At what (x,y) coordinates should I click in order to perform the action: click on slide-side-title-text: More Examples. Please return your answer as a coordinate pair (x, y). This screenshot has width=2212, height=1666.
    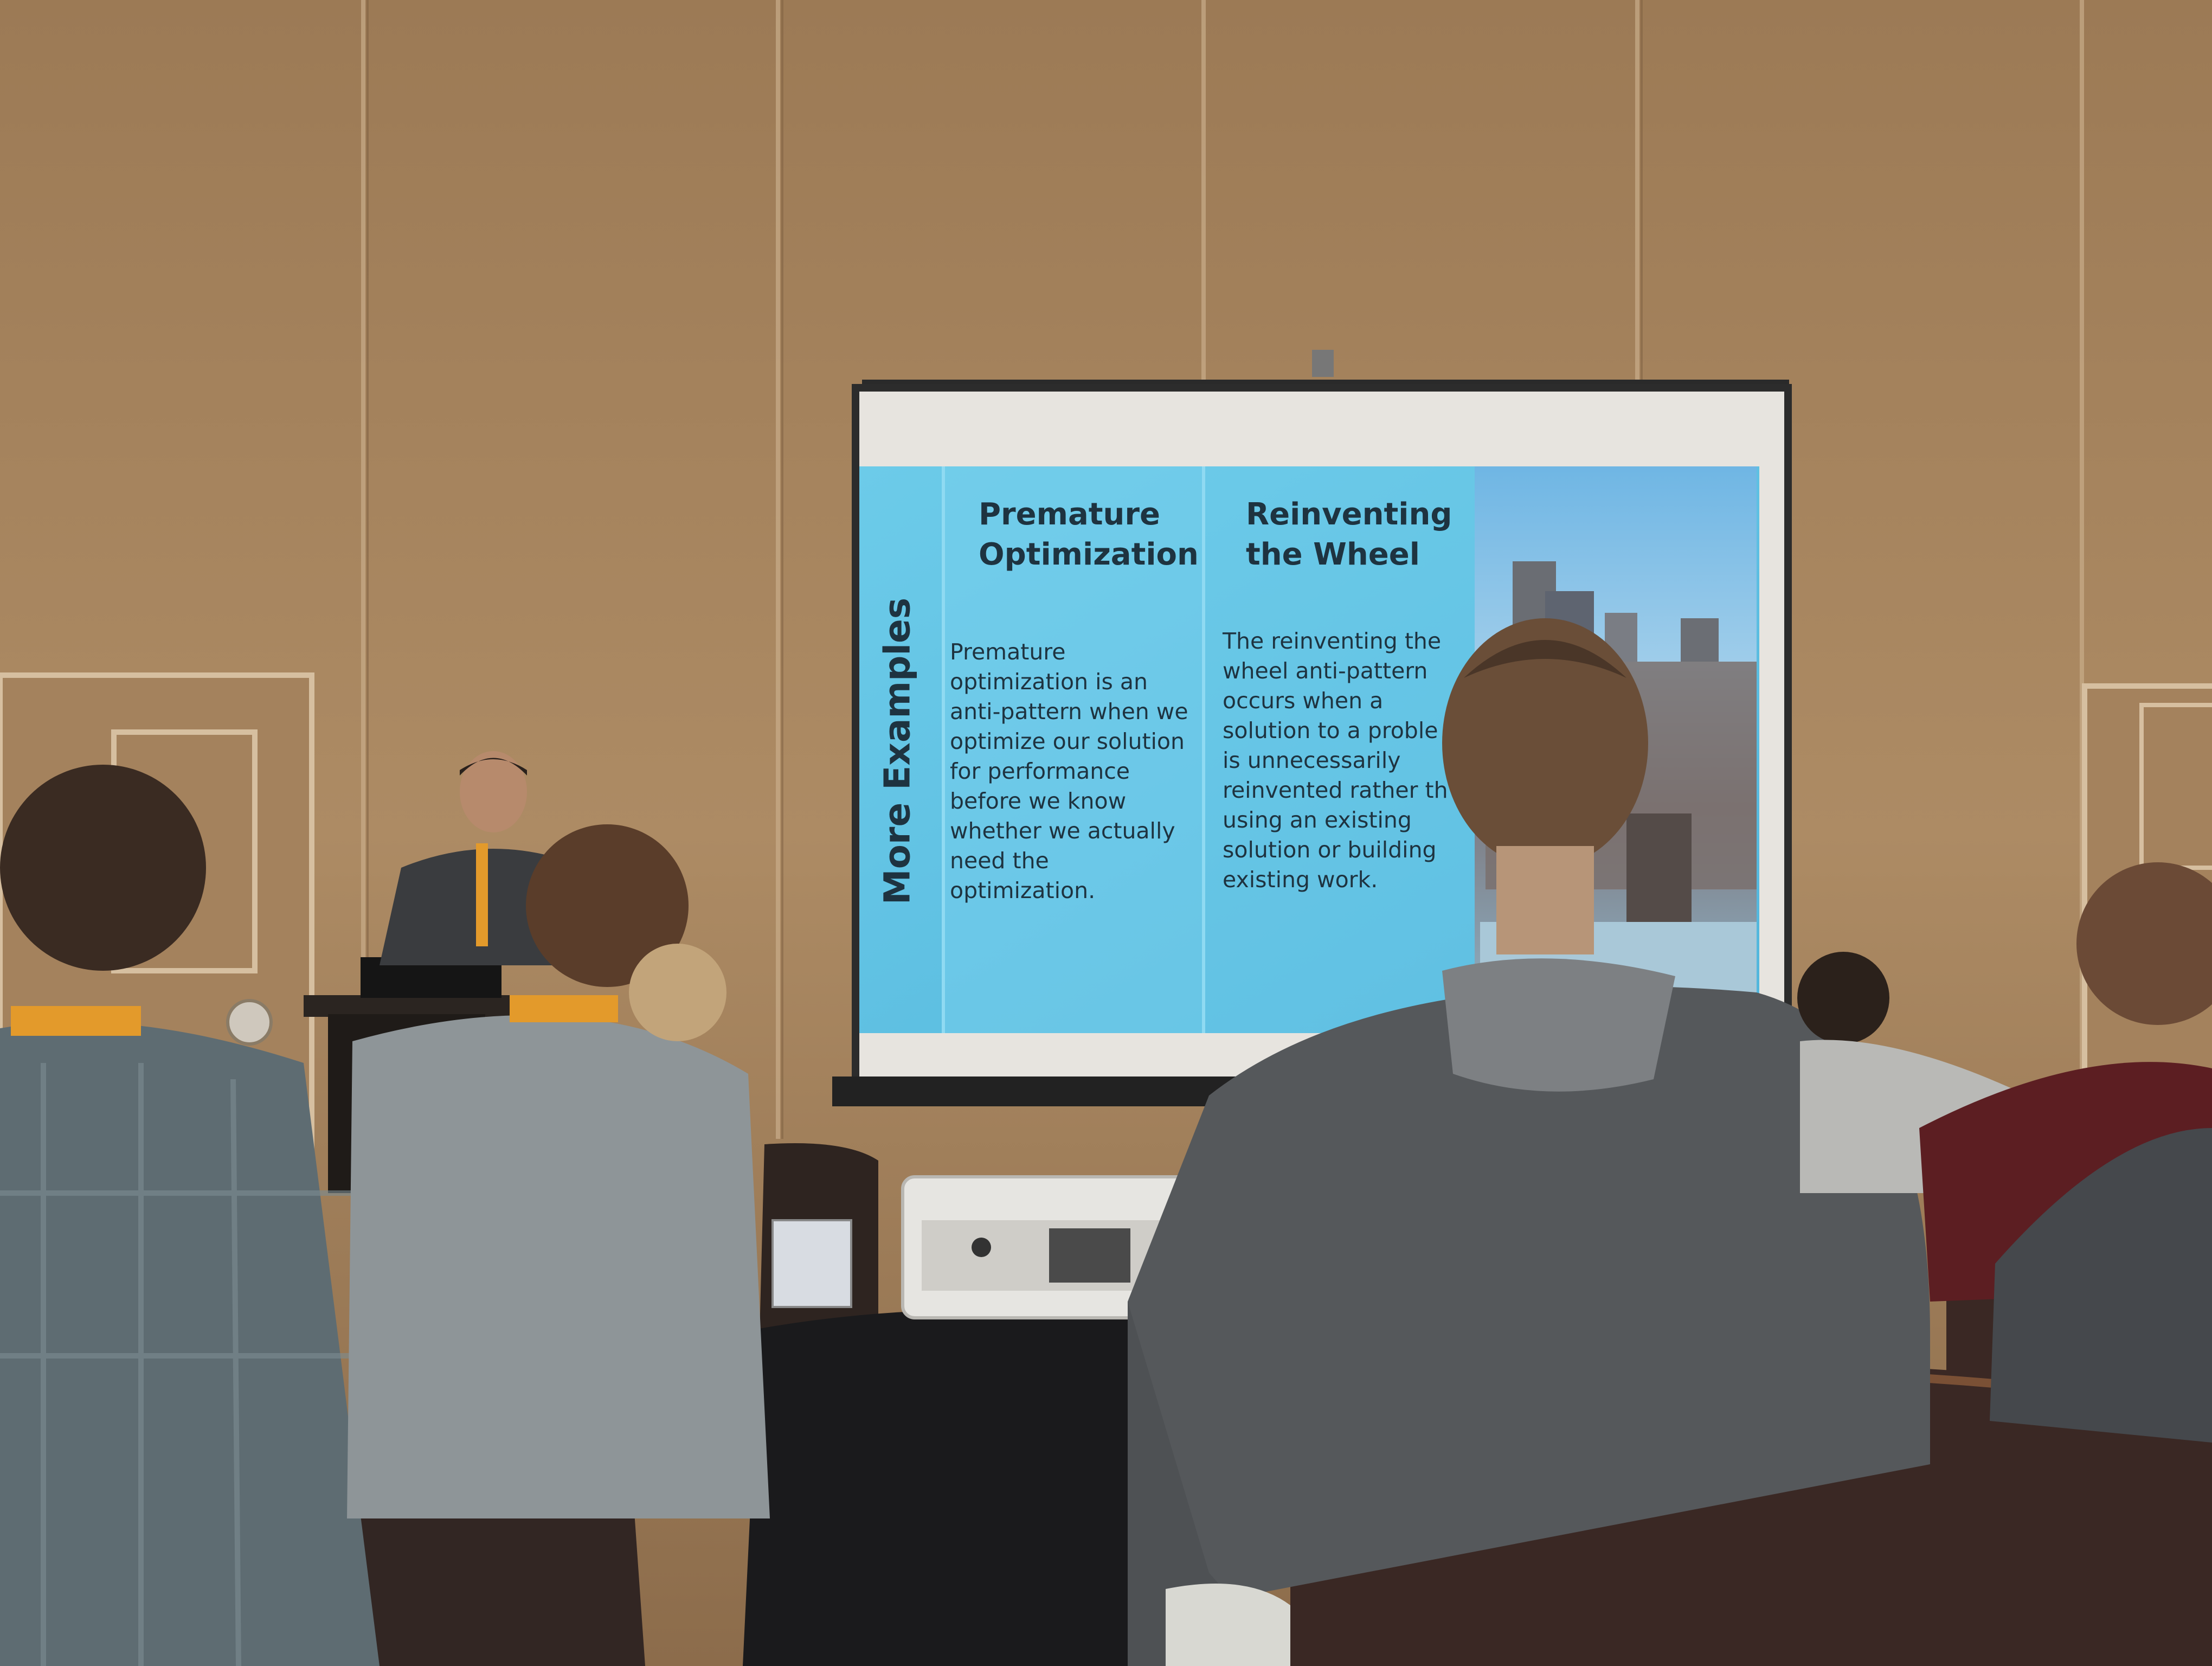
    Looking at the image, I should click on (897, 751).